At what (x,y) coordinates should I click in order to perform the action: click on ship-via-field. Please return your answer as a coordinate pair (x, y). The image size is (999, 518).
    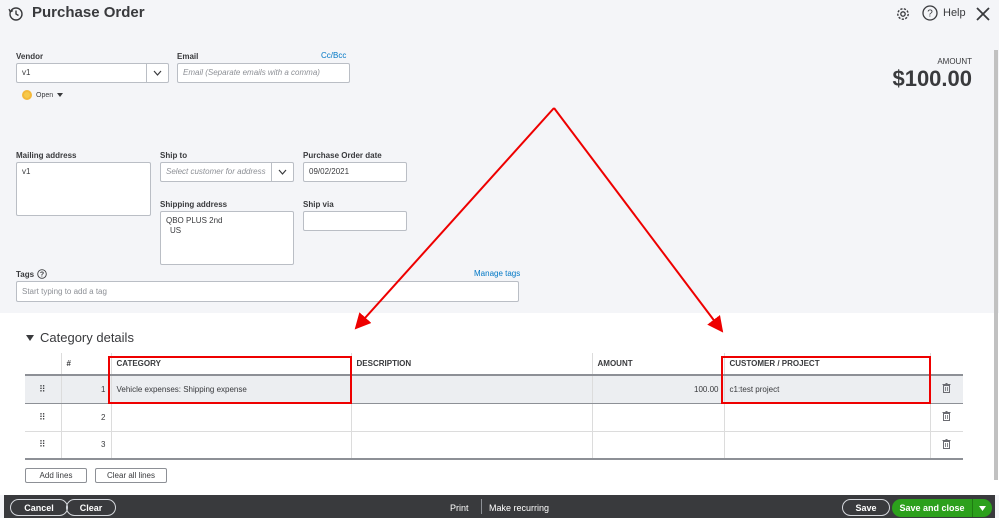
    Looking at the image, I should click on (355, 221).